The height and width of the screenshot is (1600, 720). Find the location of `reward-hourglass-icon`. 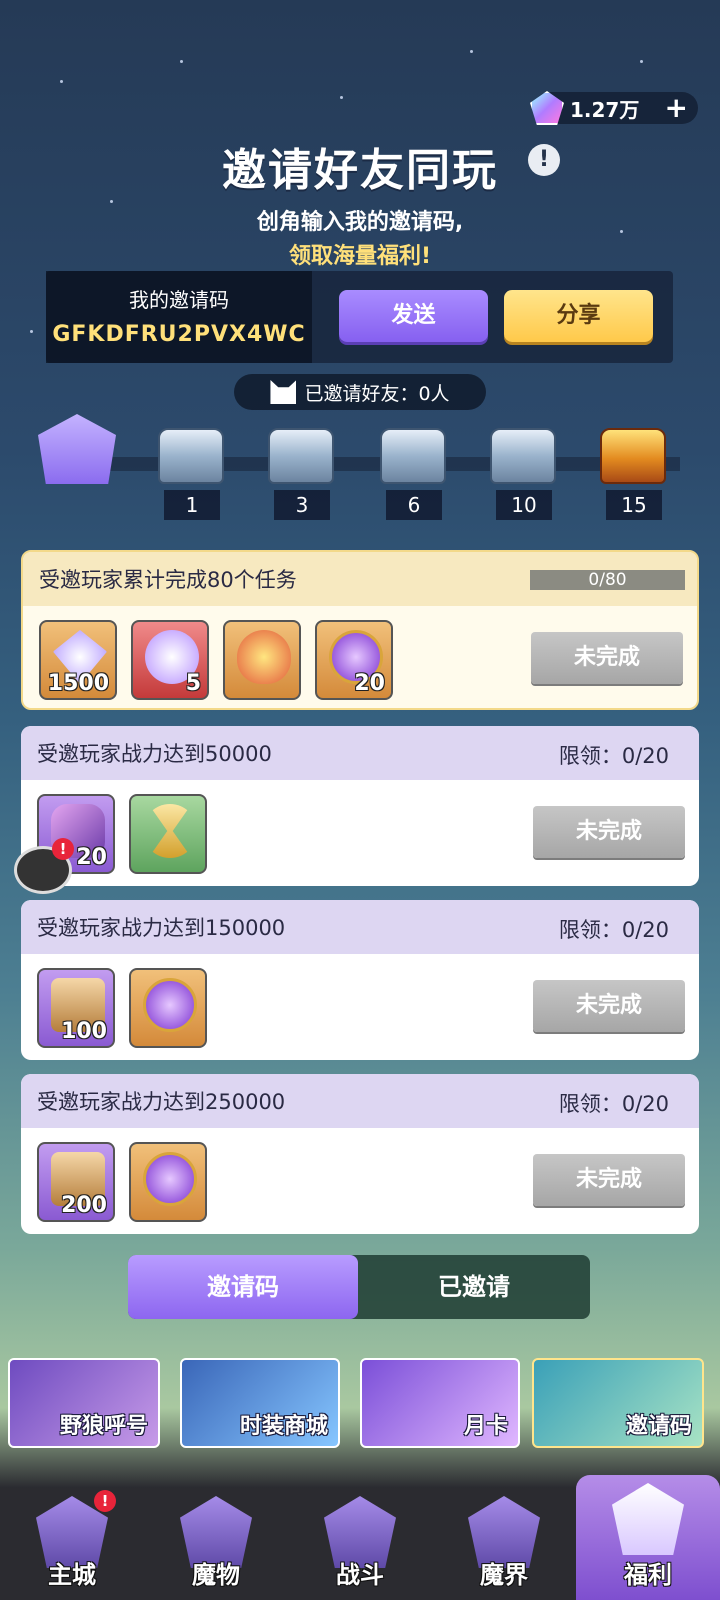

reward-hourglass-icon is located at coordinates (168, 834).